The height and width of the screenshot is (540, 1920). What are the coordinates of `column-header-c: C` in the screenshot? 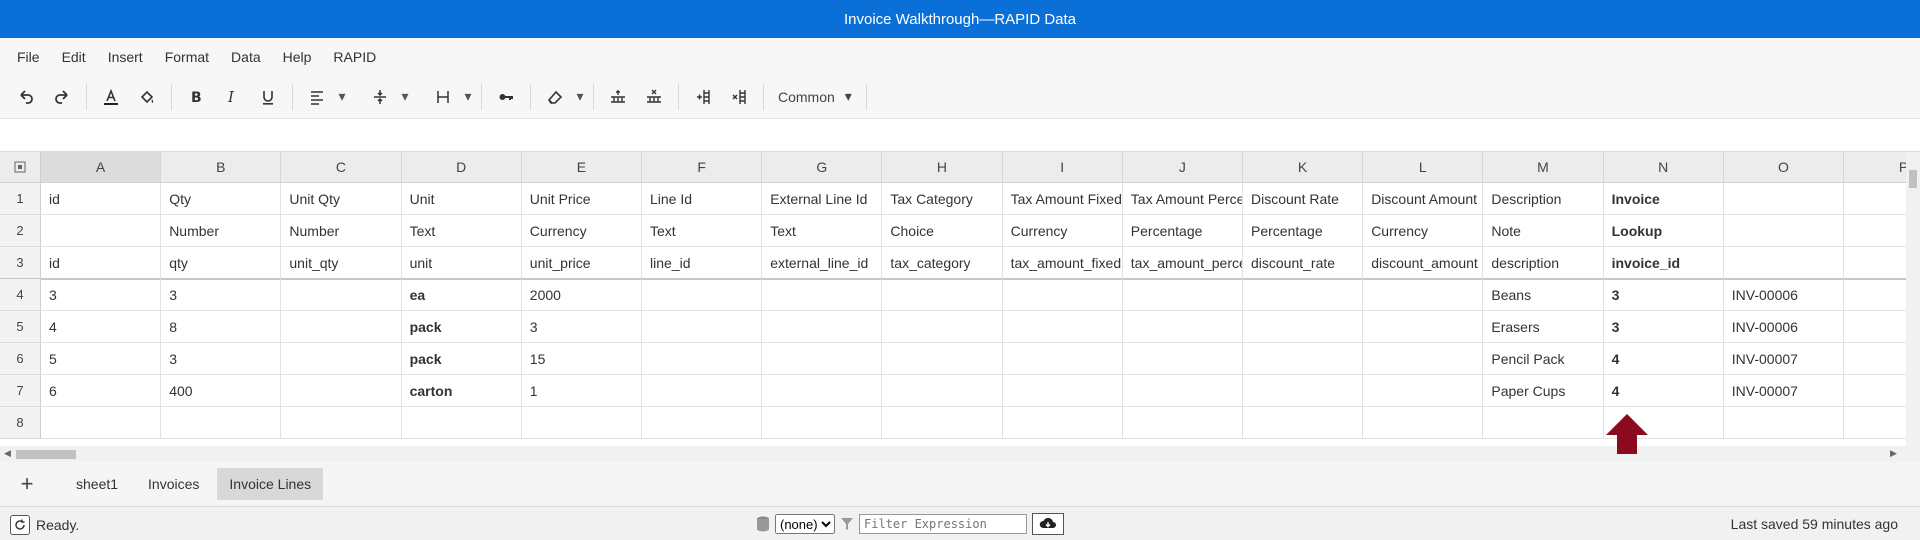 It's located at (341, 167).